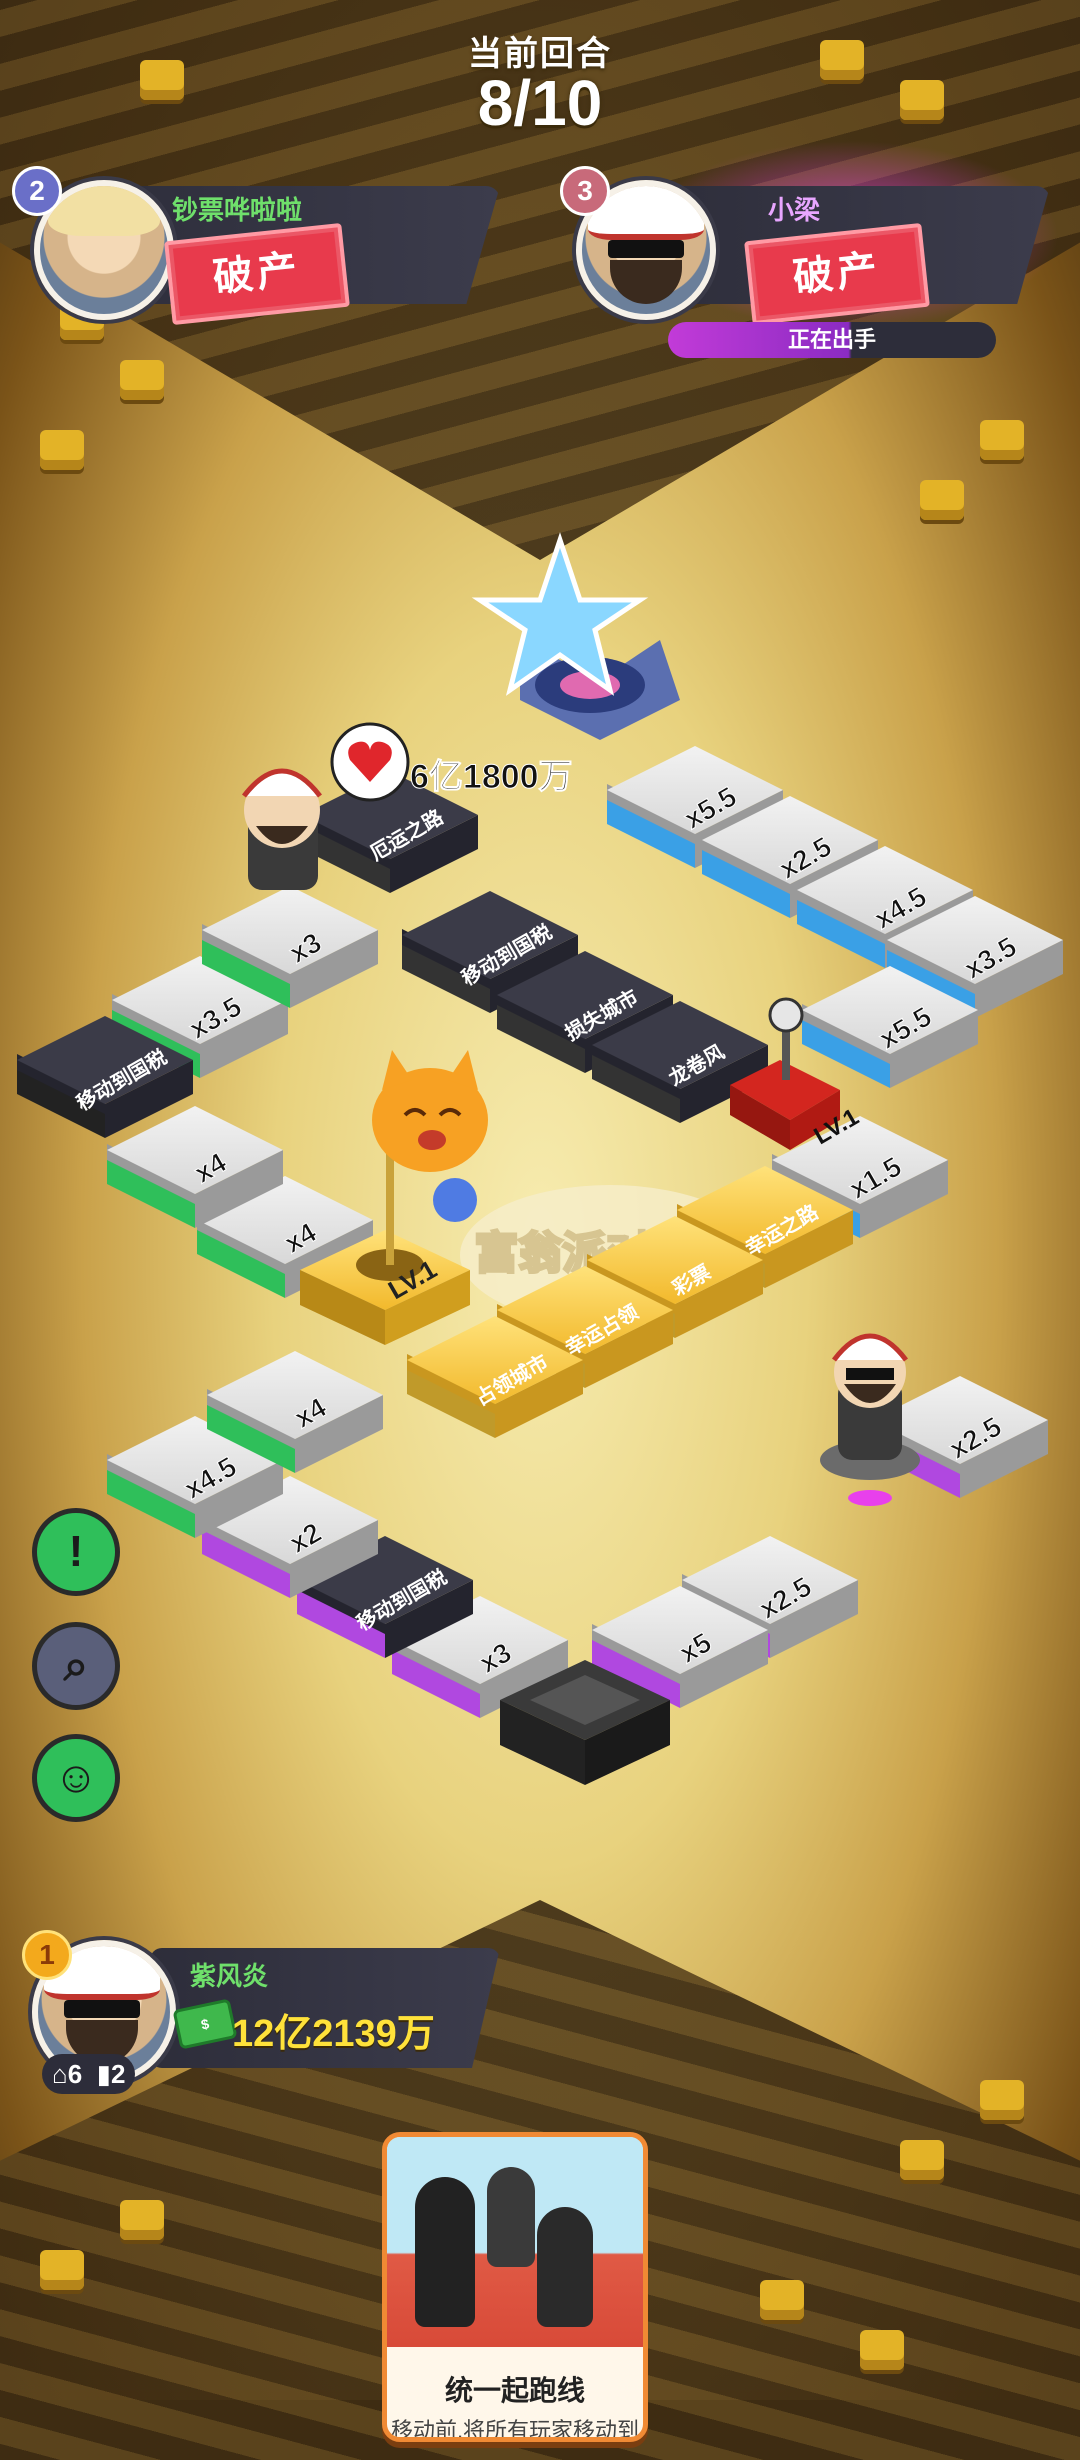  I want to click on magnifier-icon: ⌕, so click(76, 1666).